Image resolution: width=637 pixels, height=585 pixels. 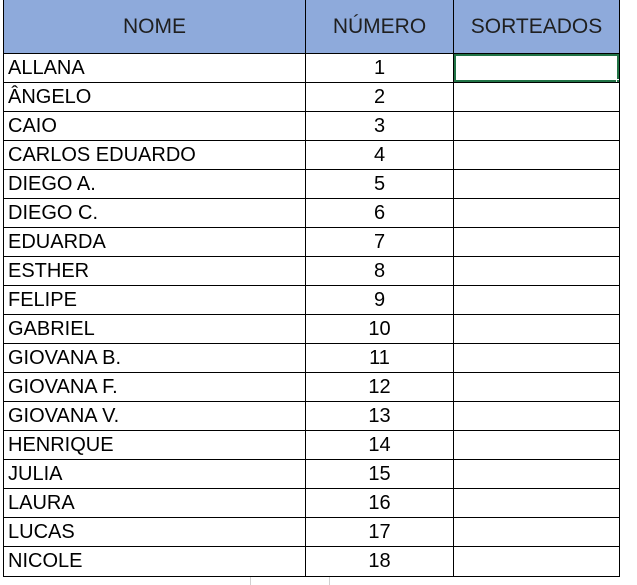 I want to click on table-row: LUCAS 17, so click(x=311, y=532).